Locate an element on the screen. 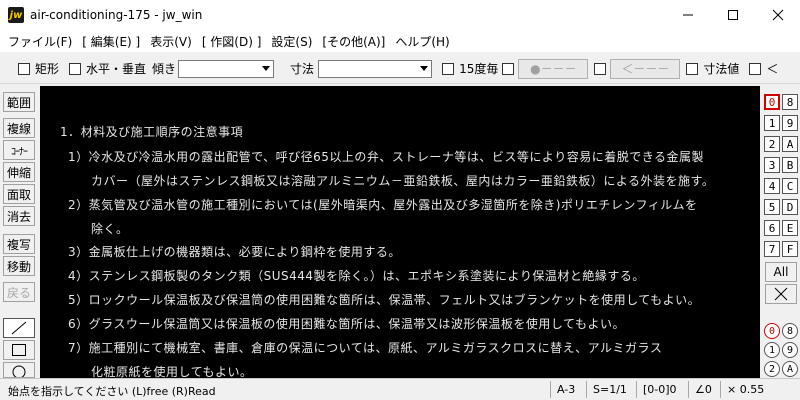 Image resolution: width=800 pixels, height=400 pixels. group-layer-8-button: 8 is located at coordinates (790, 331).